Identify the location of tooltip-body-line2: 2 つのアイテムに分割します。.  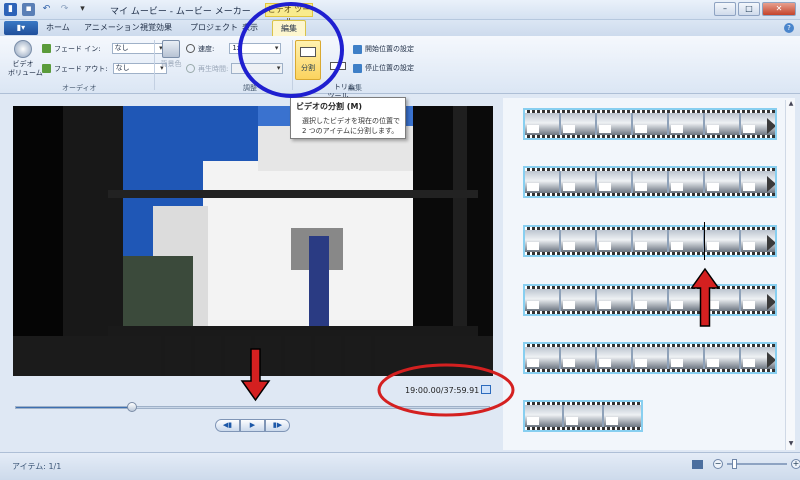
(350, 131).